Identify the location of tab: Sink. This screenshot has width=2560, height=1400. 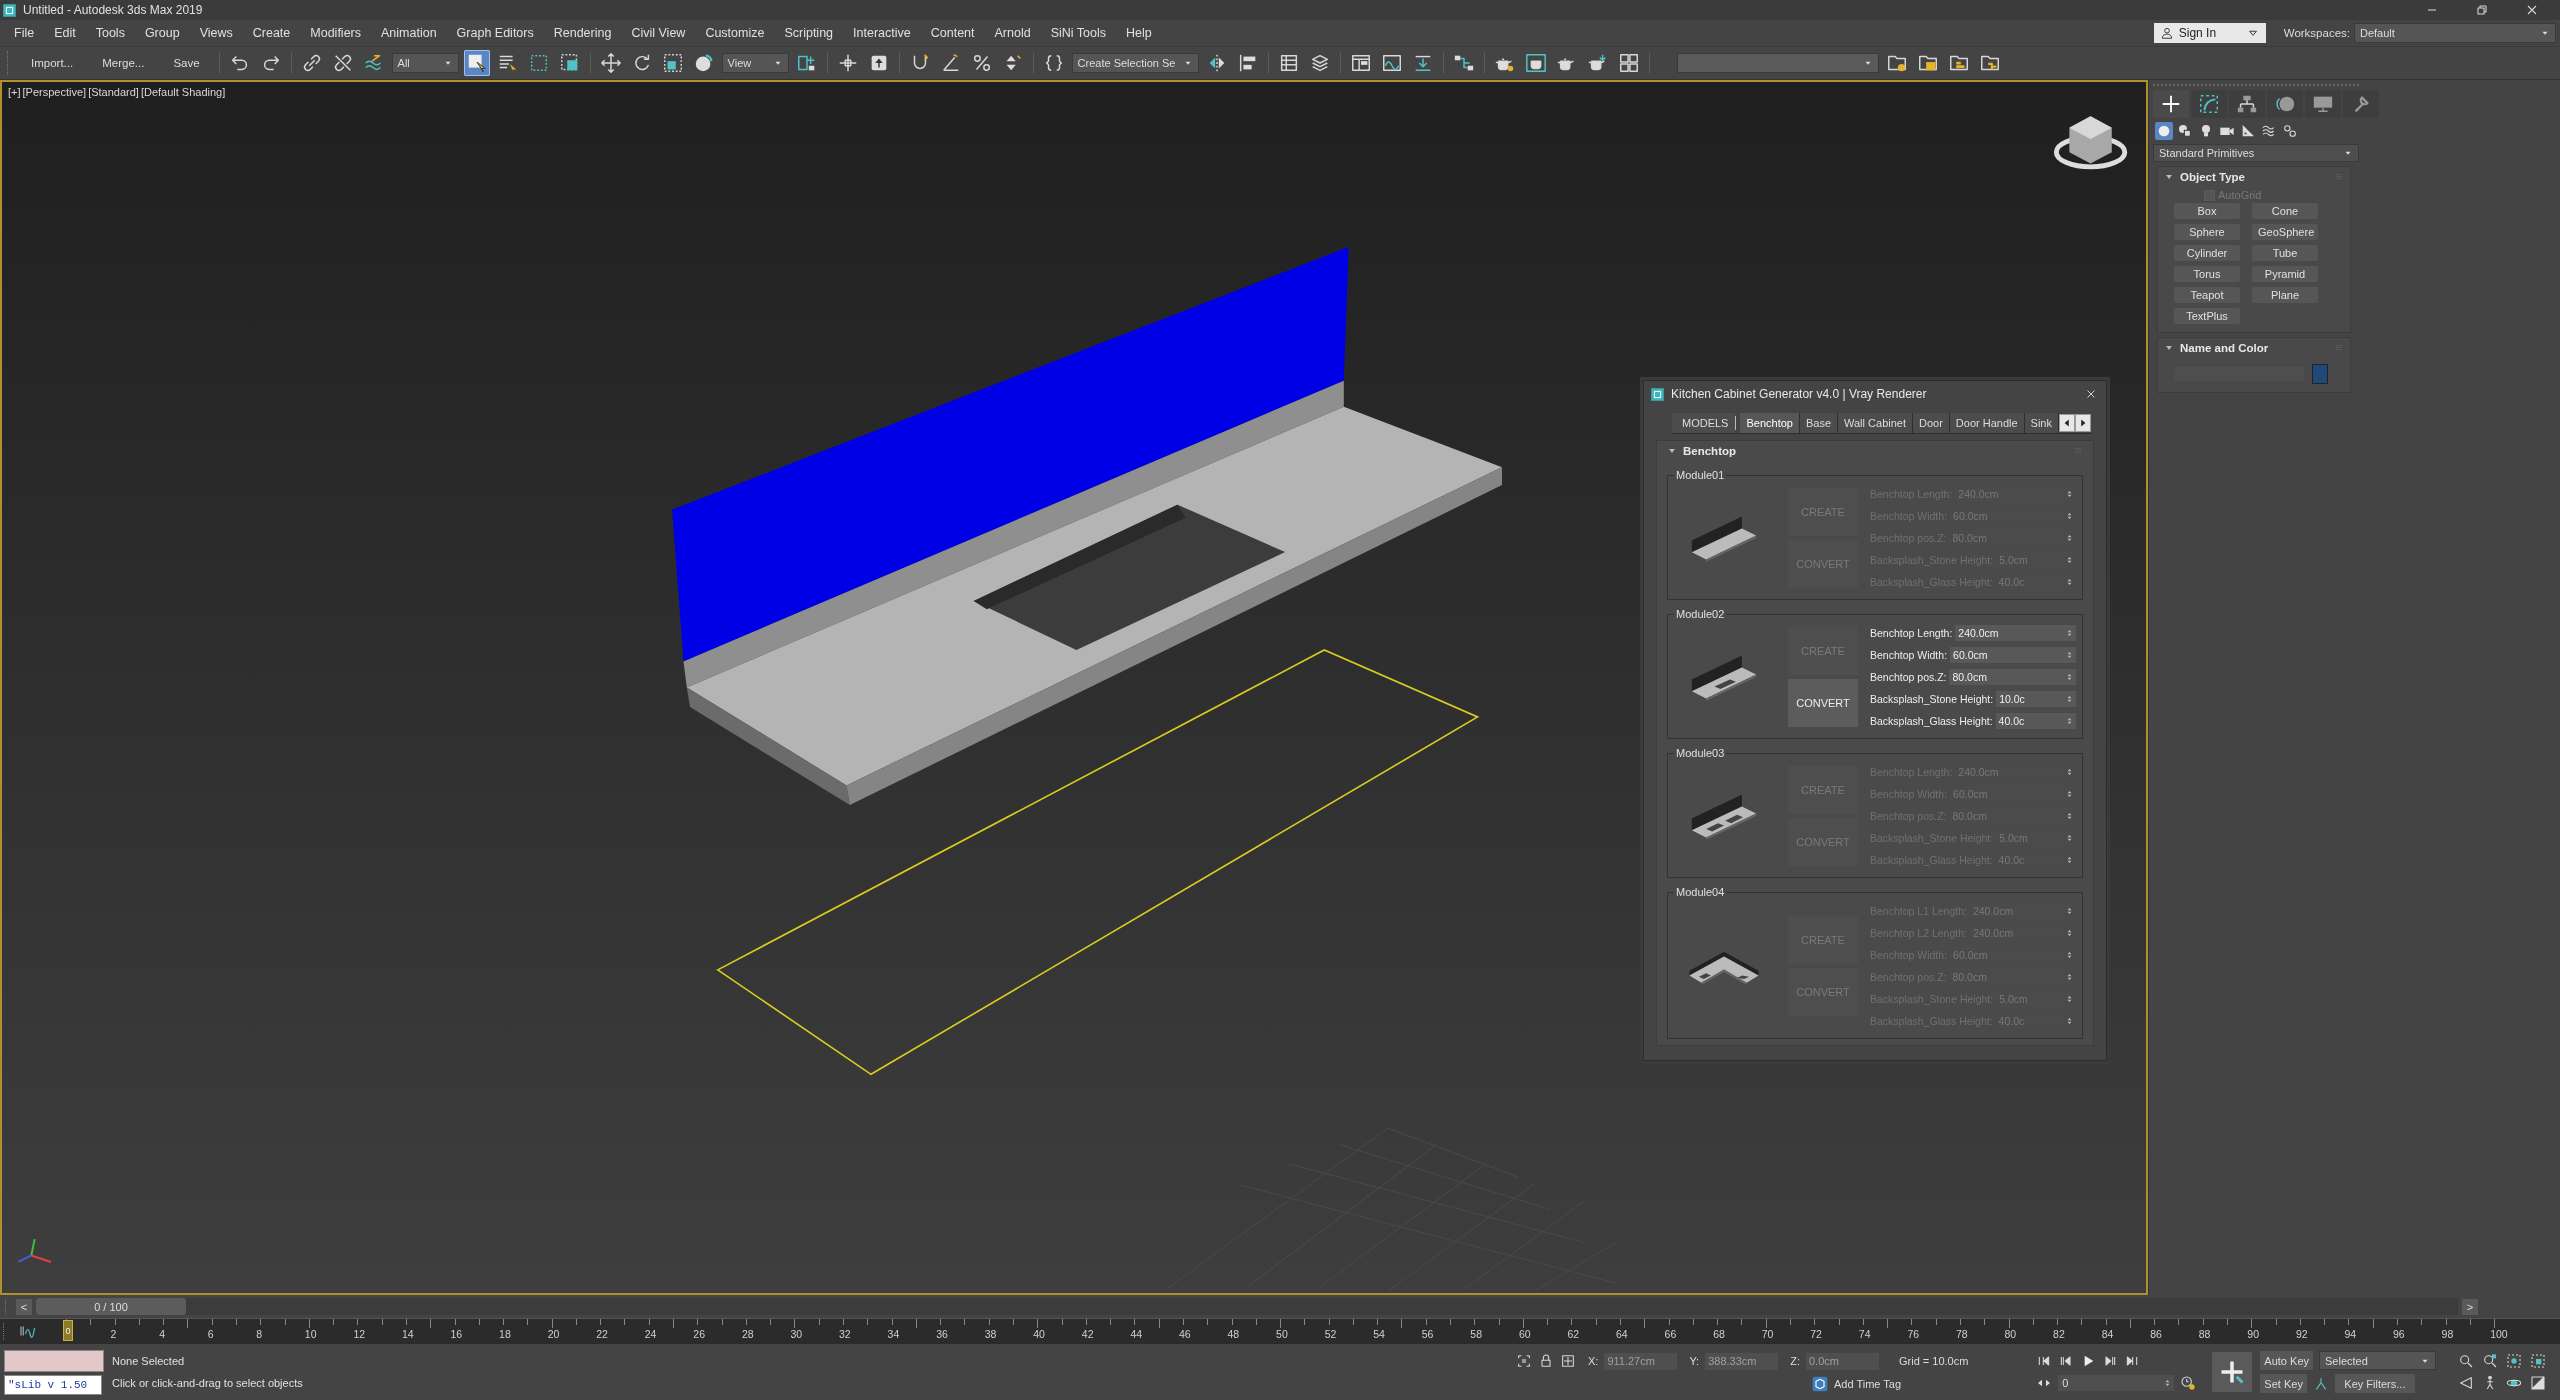
(2041, 423).